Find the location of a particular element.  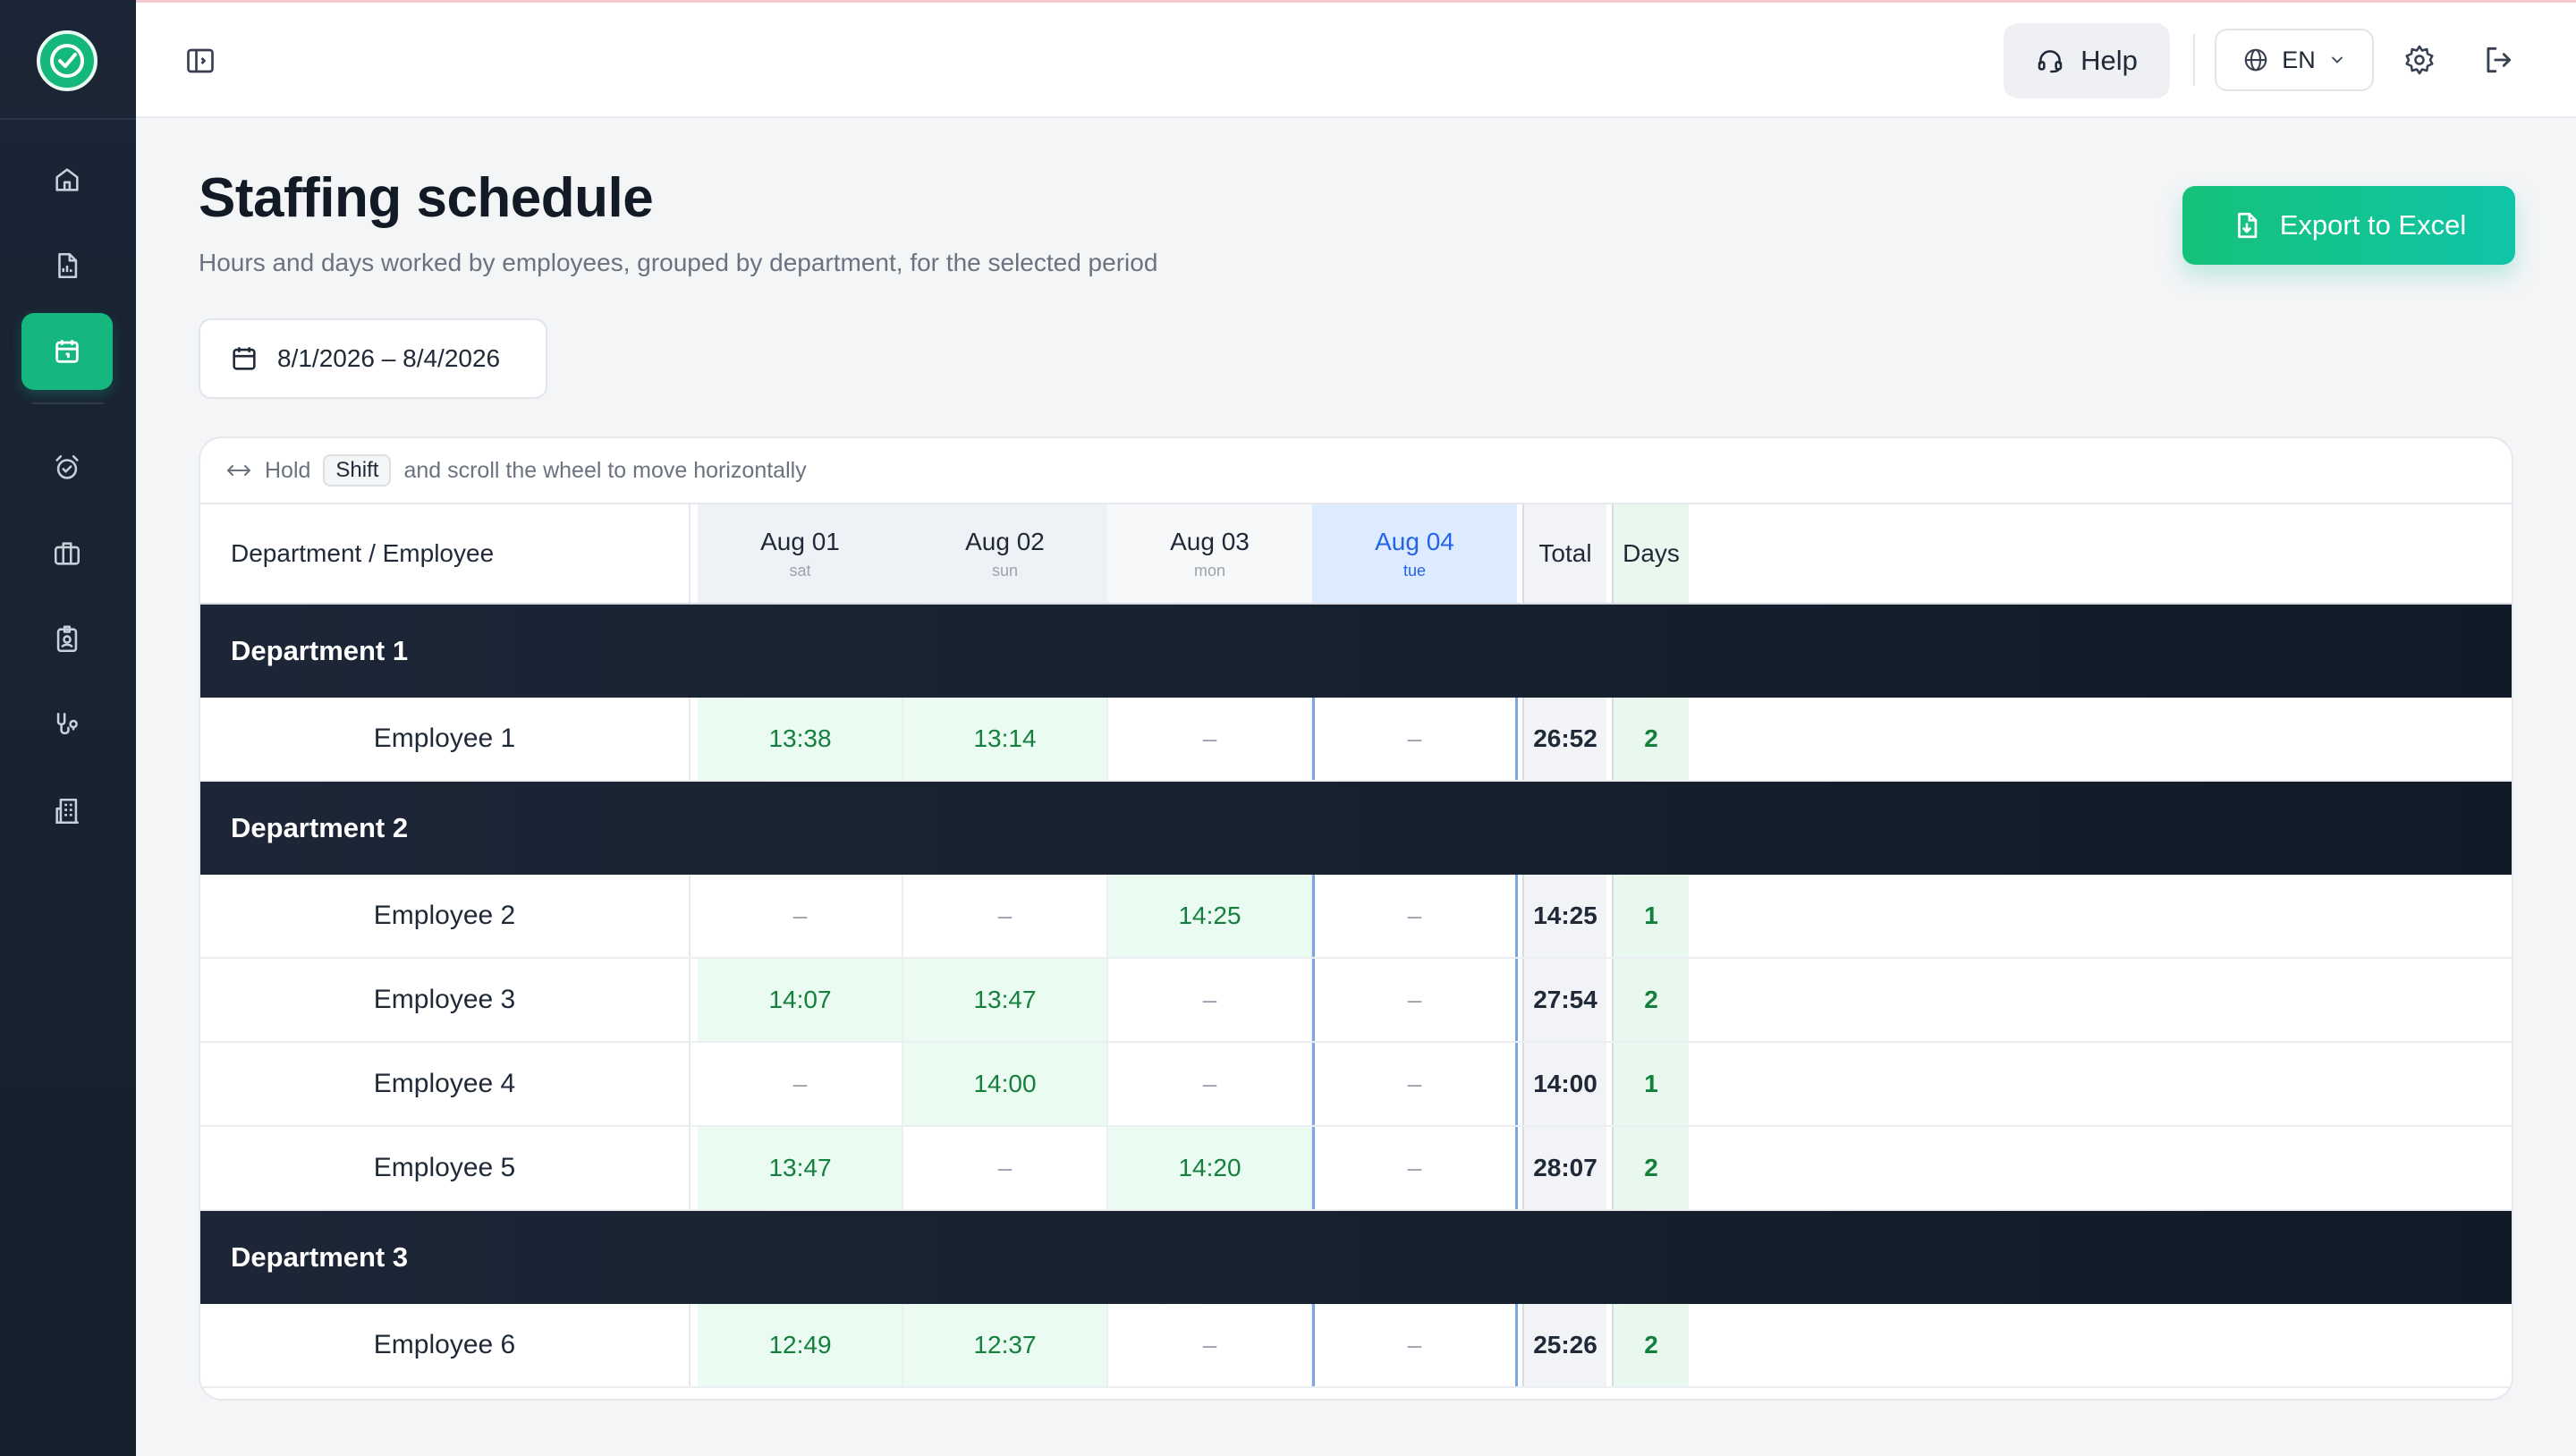

department-row: Department 1 is located at coordinates (1356, 651).